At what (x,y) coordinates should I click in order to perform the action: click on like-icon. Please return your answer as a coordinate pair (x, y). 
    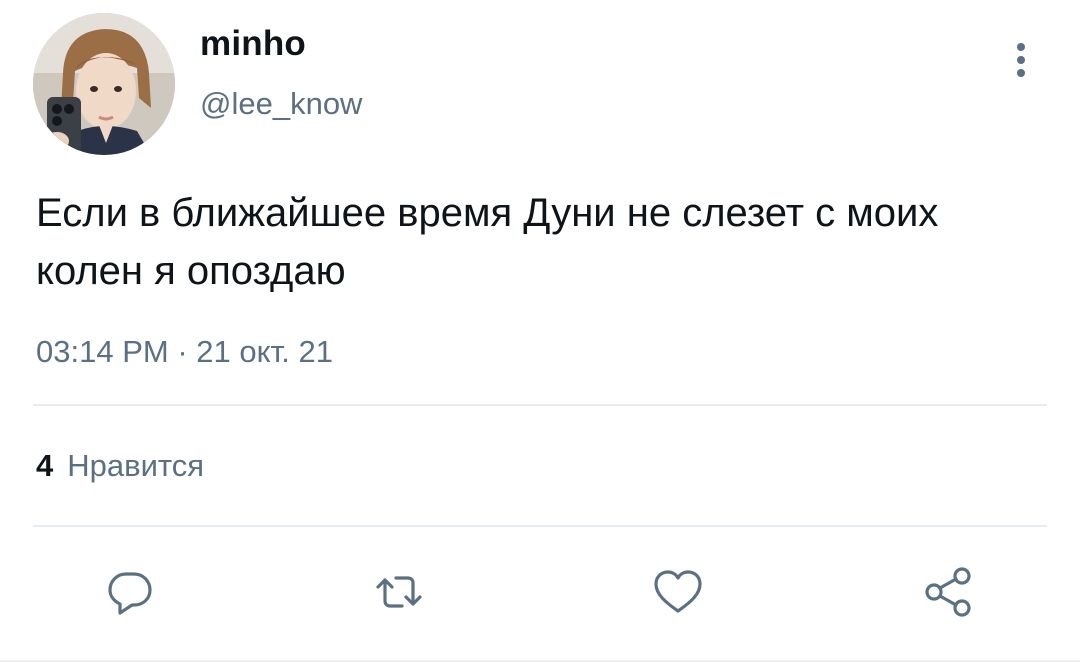
    Looking at the image, I should click on (678, 591).